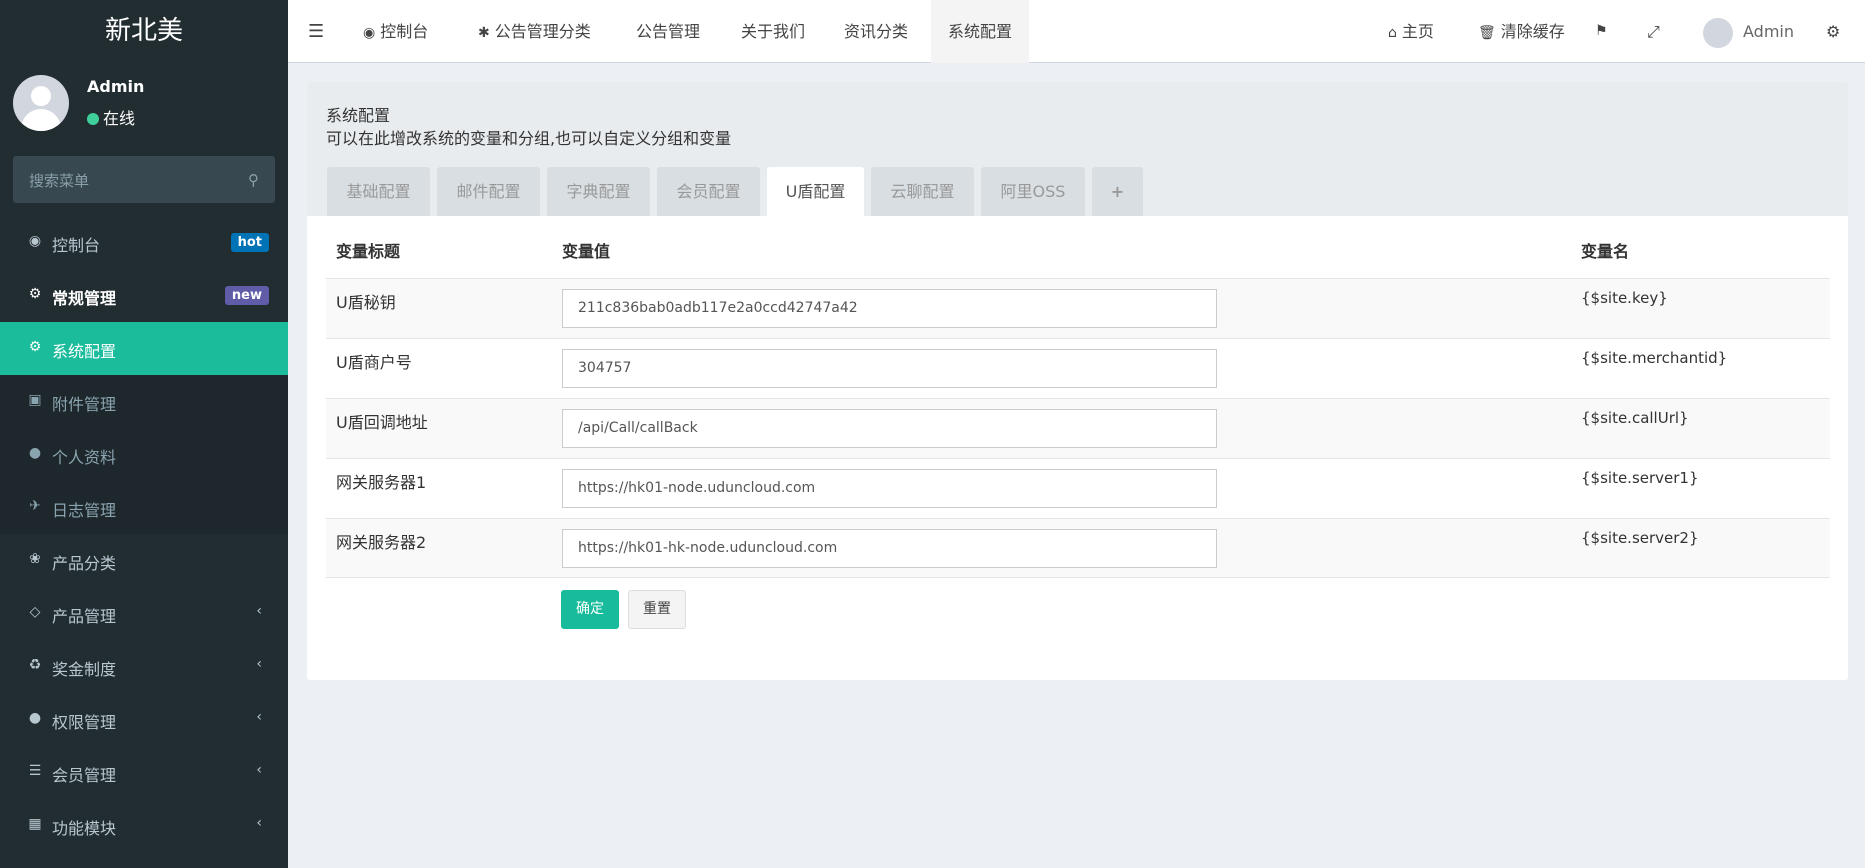 This screenshot has width=1865, height=868. I want to click on tab-about: 关于我们, so click(773, 31).